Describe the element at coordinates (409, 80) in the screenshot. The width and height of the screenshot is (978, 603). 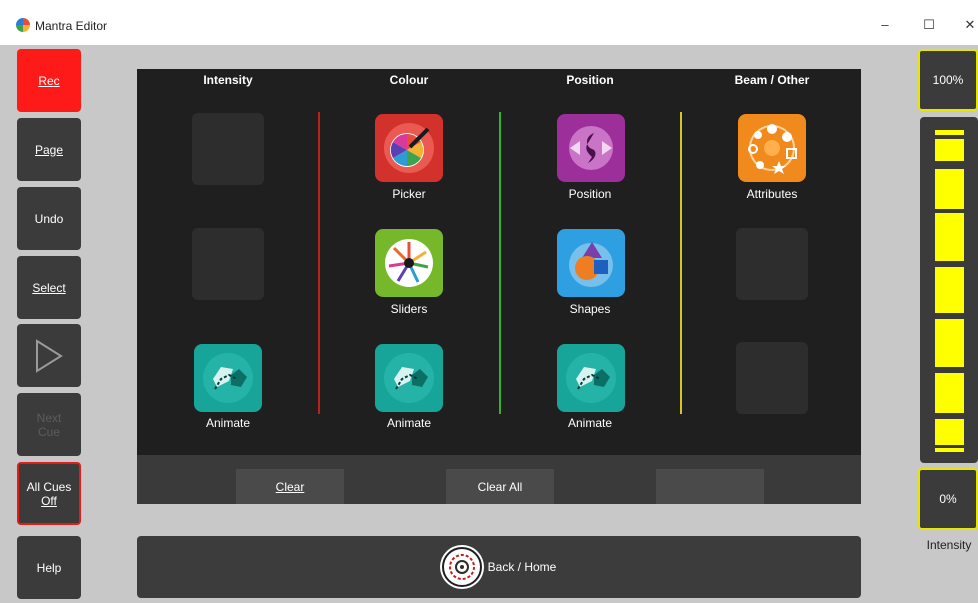
I see `column-header-colour: Colour` at that location.